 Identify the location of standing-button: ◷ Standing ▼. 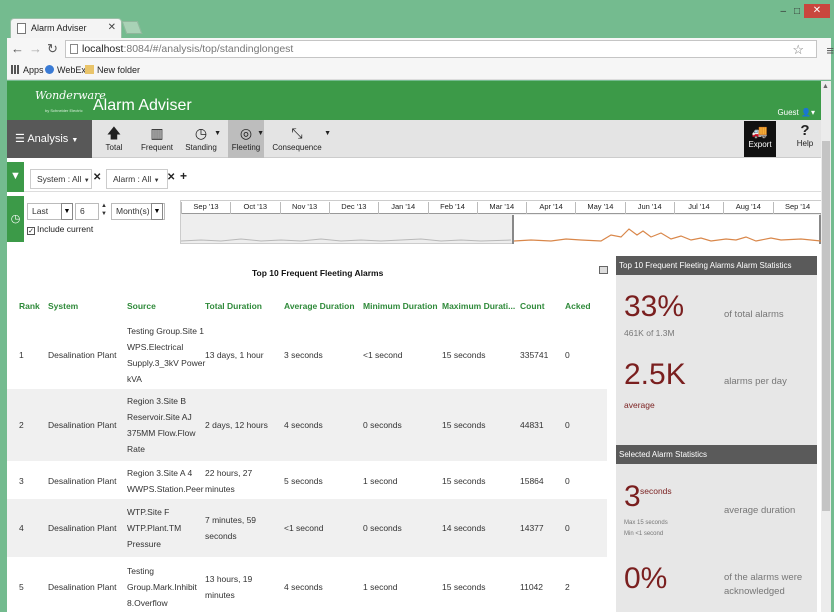
(201, 139).